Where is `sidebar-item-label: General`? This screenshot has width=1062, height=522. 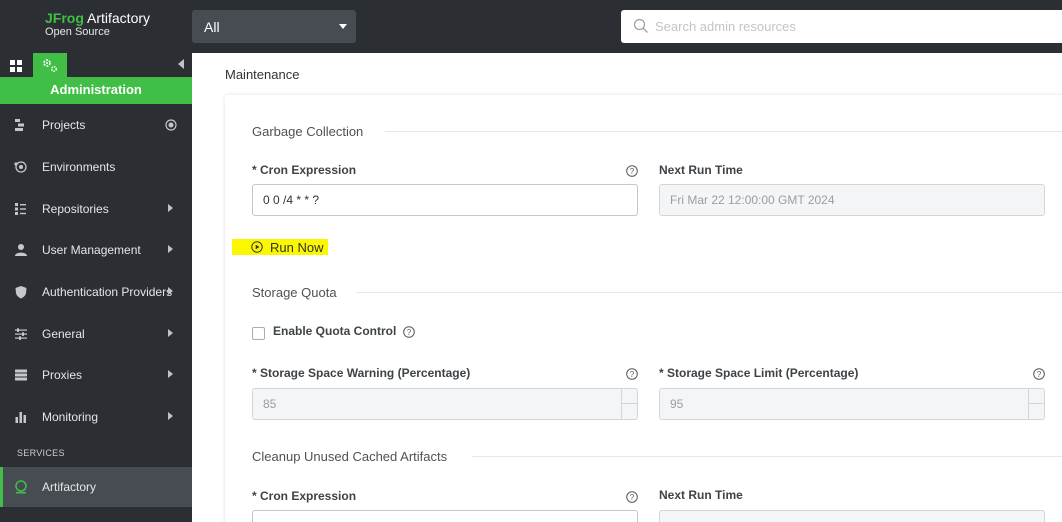 sidebar-item-label: General is located at coordinates (63, 334).